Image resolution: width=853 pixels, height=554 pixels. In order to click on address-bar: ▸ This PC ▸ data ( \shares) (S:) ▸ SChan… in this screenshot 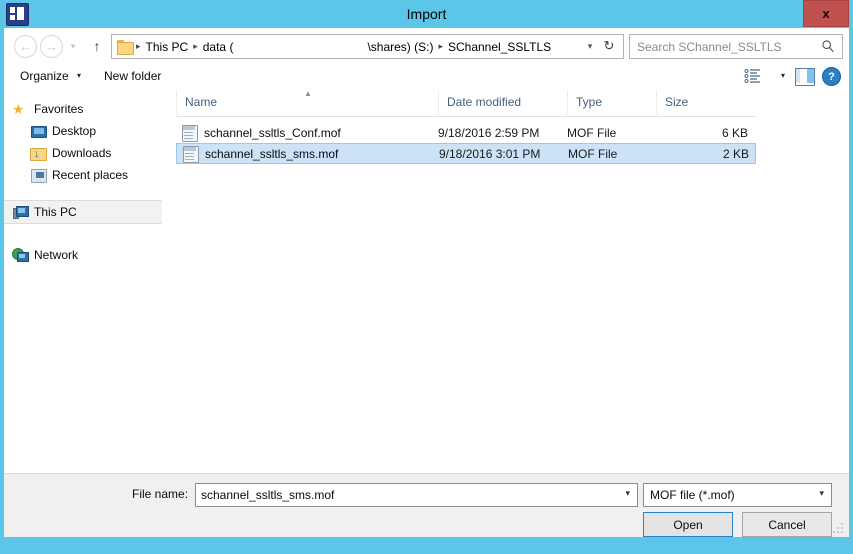, I will do `click(367, 46)`.